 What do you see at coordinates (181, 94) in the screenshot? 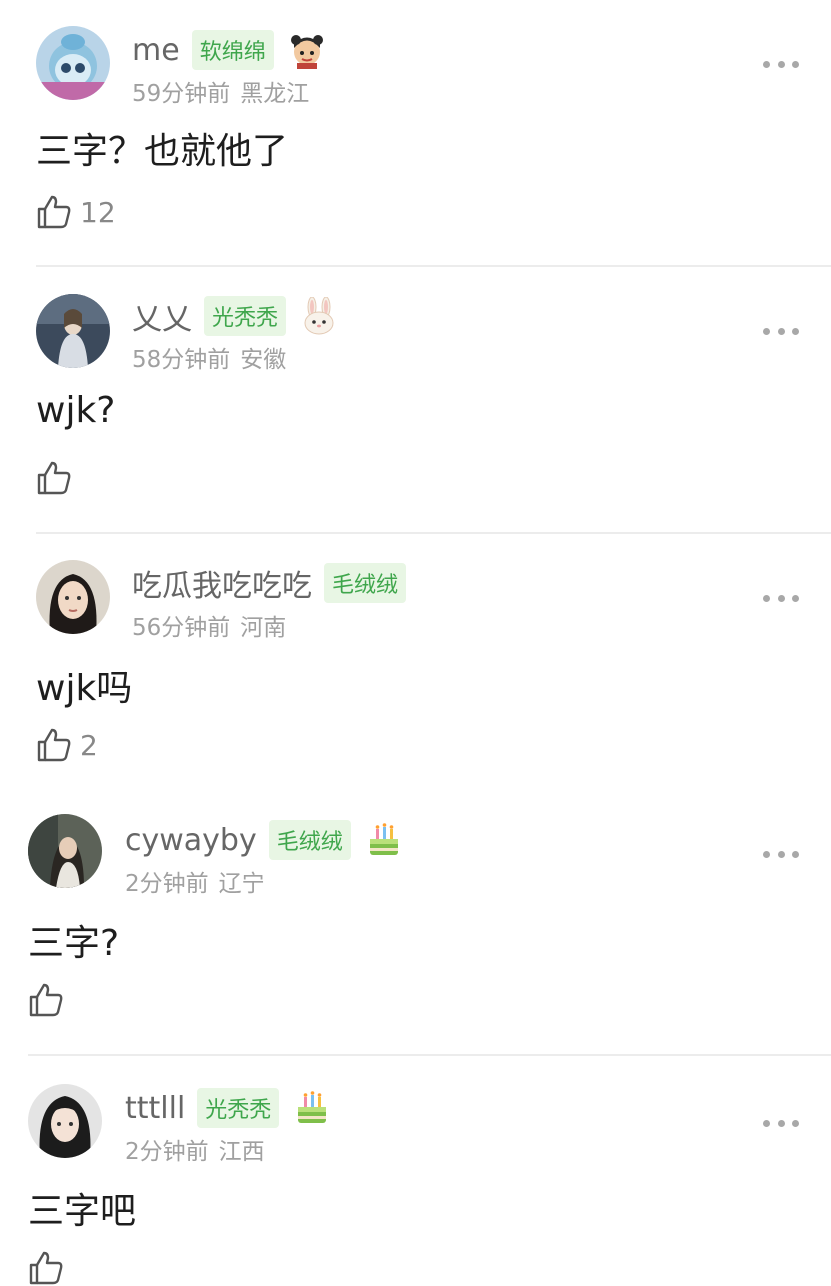
I see `comment-time: 59分钟前` at bounding box center [181, 94].